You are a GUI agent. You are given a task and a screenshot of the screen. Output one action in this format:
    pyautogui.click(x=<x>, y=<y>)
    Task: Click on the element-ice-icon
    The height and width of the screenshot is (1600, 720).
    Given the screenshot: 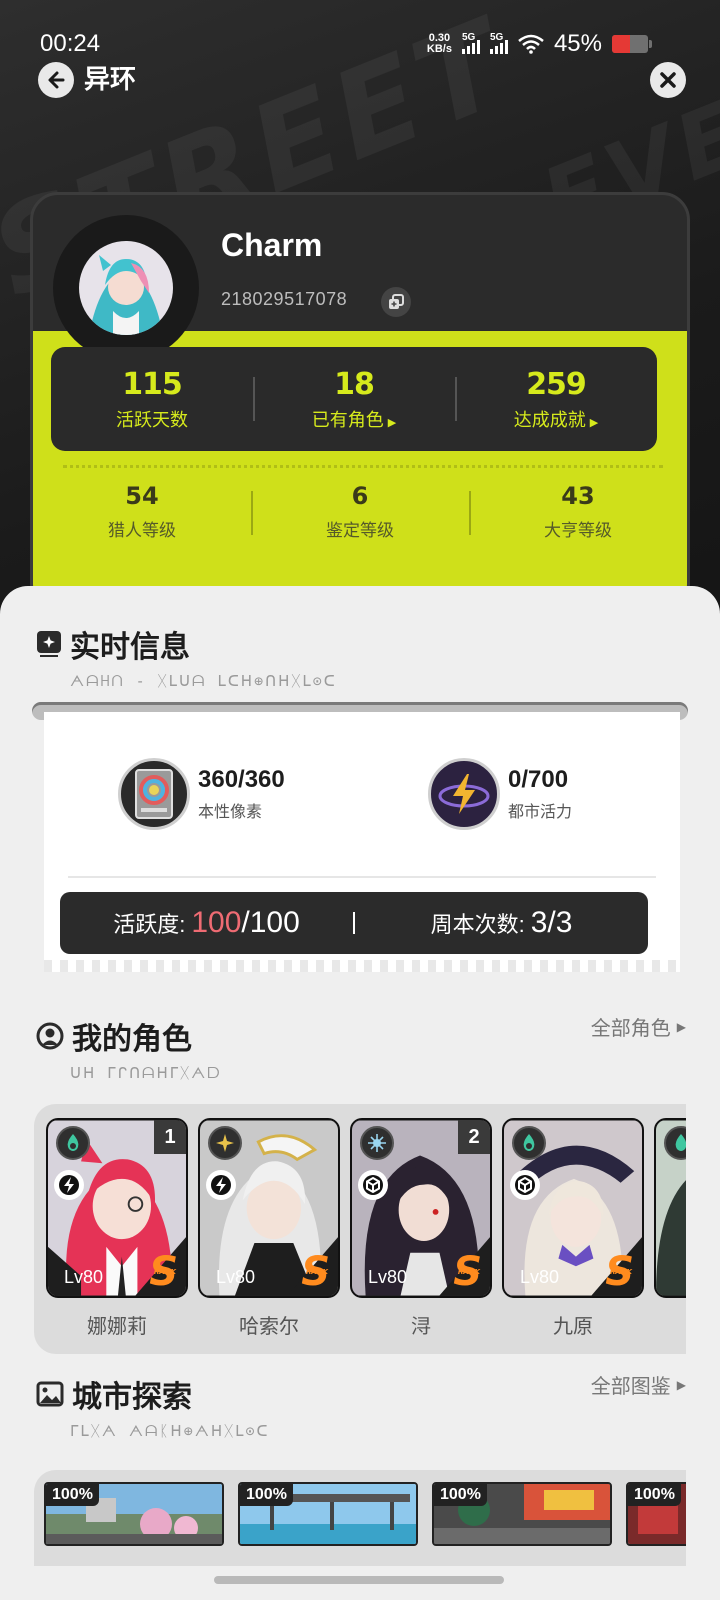 What is the action you would take?
    pyautogui.click(x=377, y=1143)
    